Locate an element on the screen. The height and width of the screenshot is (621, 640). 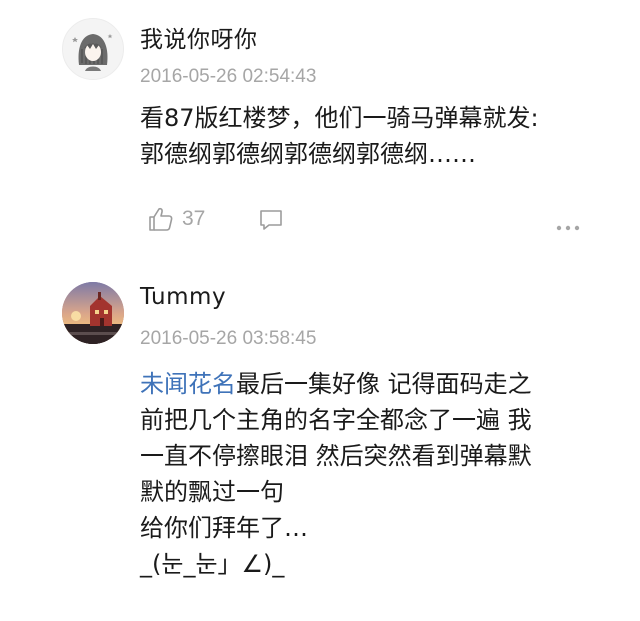
girl-illustration-avatar-icon is located at coordinates (93, 49).